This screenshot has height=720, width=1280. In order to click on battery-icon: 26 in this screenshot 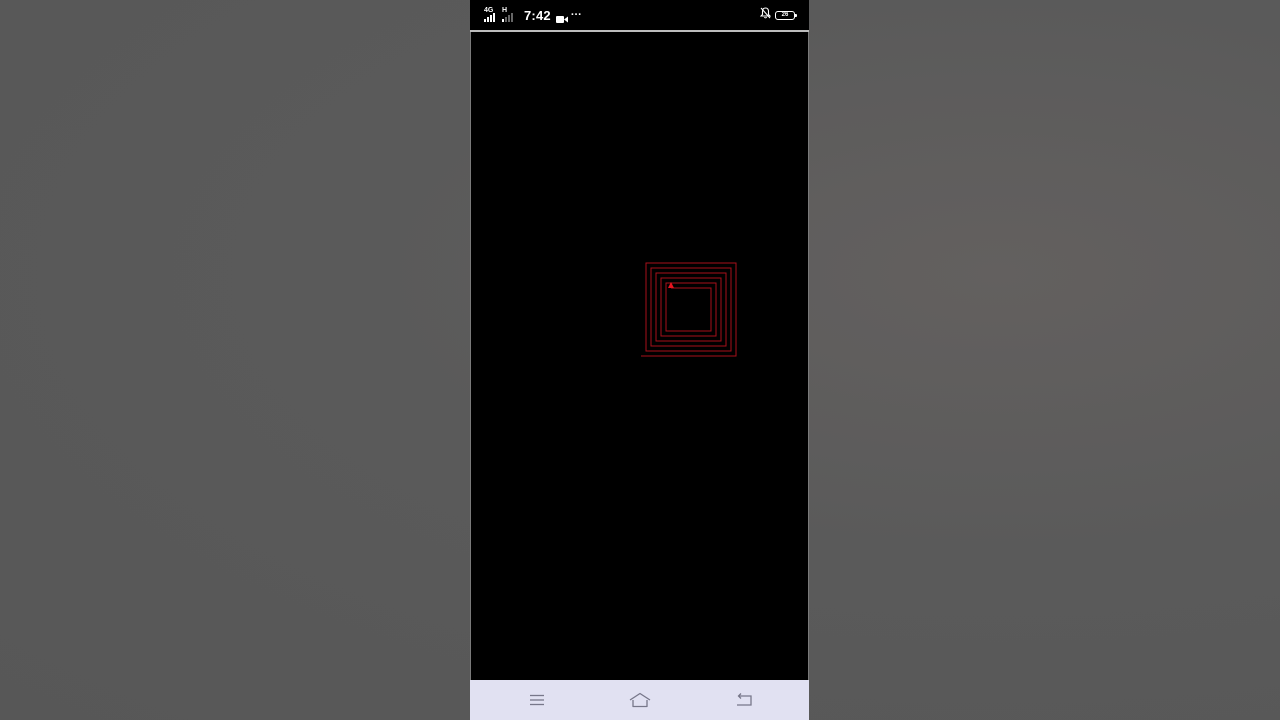, I will do `click(786, 15)`.